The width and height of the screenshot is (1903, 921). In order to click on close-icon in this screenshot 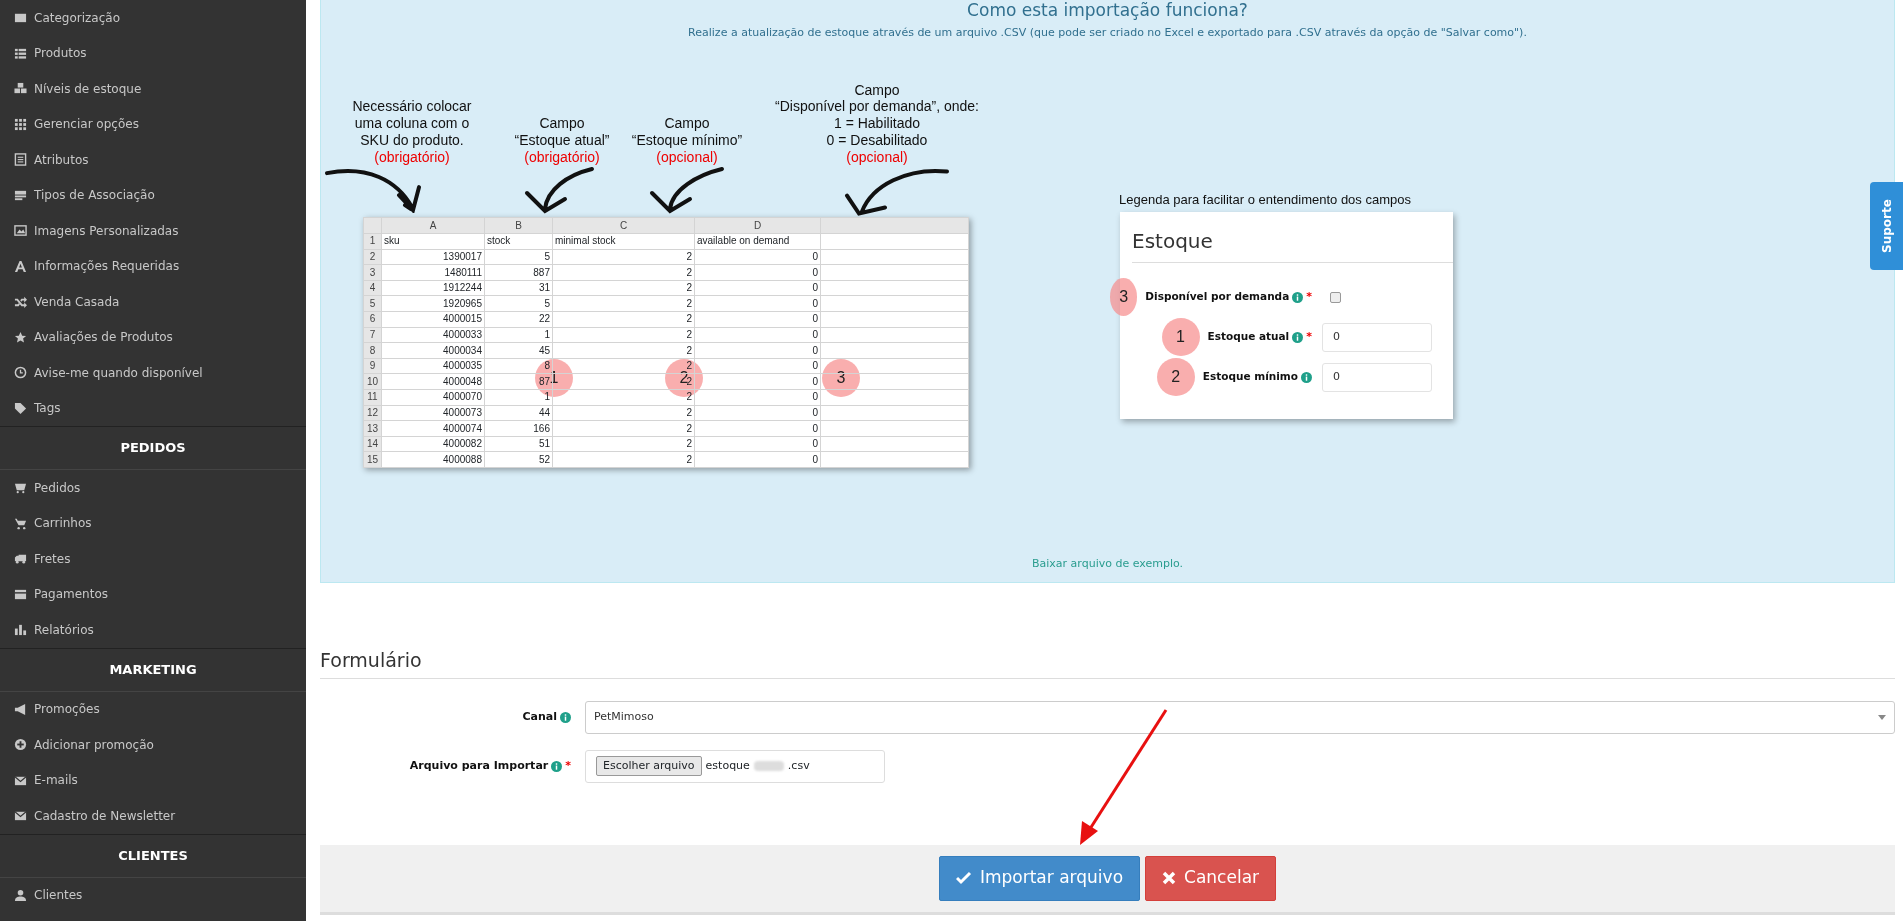, I will do `click(1169, 878)`.